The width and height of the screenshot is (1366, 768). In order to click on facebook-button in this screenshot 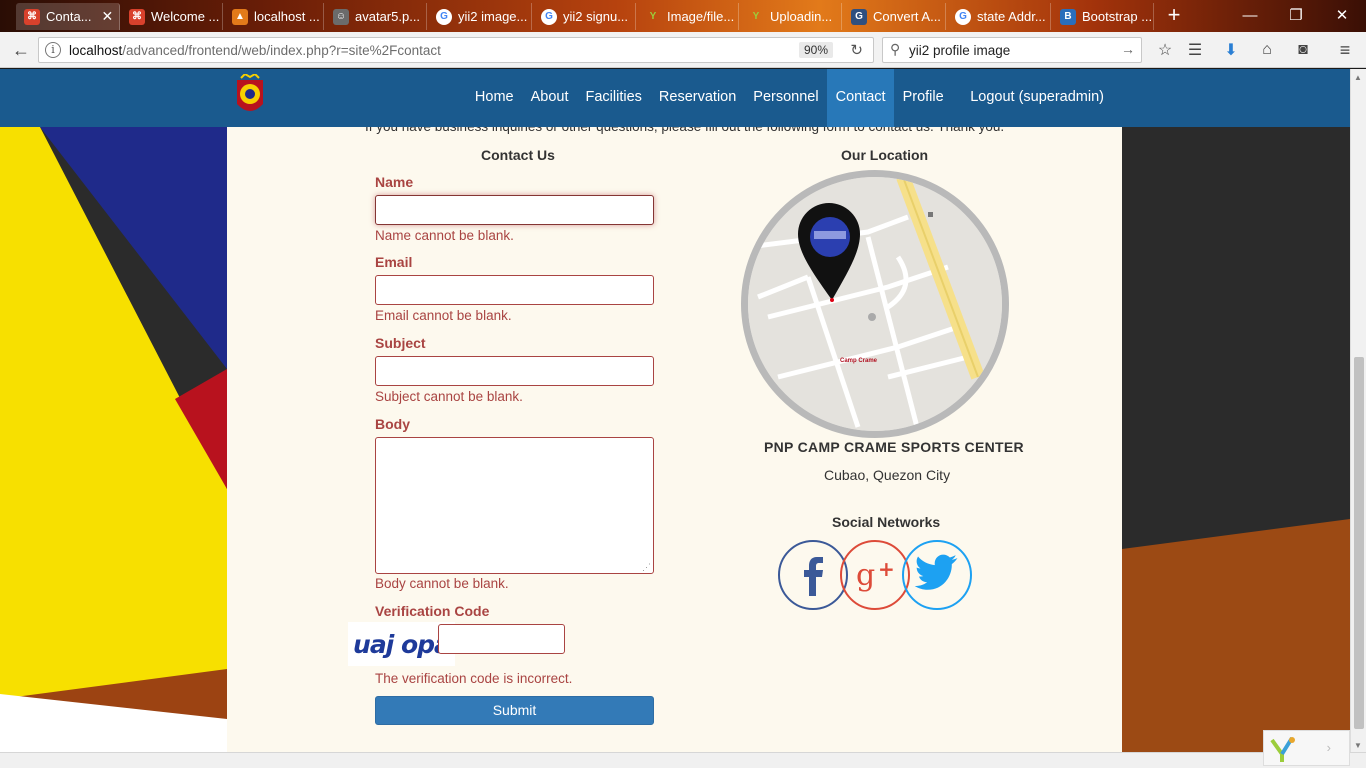, I will do `click(813, 575)`.